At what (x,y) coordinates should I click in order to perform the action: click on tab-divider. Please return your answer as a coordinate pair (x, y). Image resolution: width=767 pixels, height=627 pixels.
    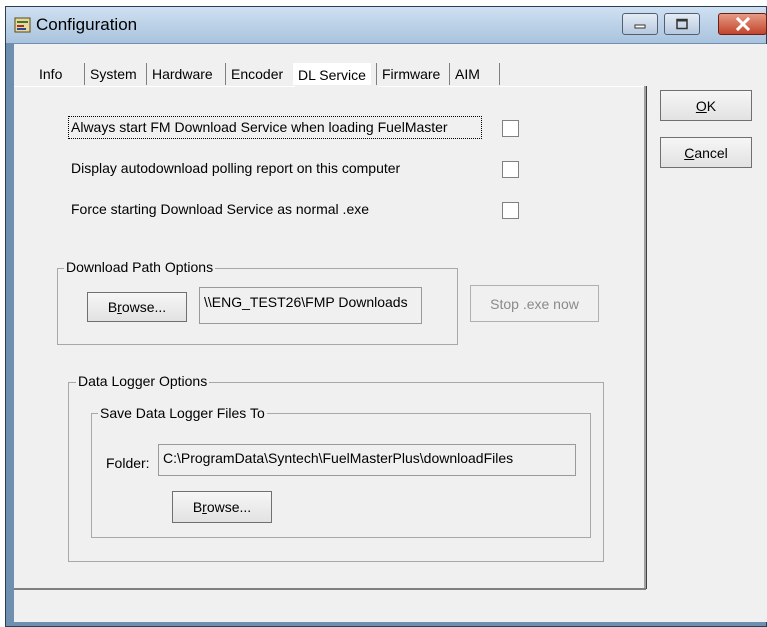
    Looking at the image, I should click on (499, 74).